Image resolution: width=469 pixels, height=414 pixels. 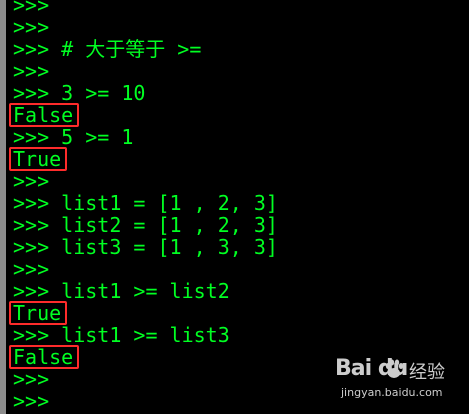 I want to click on console-line: >>> list1 >= list2, so click(x=121, y=291).